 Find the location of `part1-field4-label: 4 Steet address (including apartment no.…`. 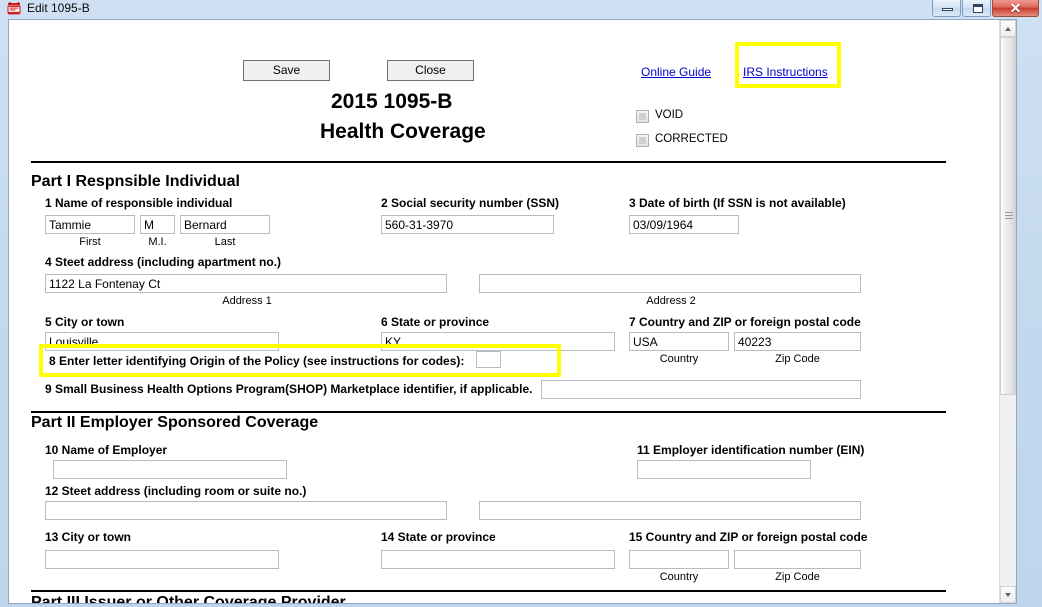

part1-field4-label: 4 Steet address (including apartment no.… is located at coordinates (163, 262).